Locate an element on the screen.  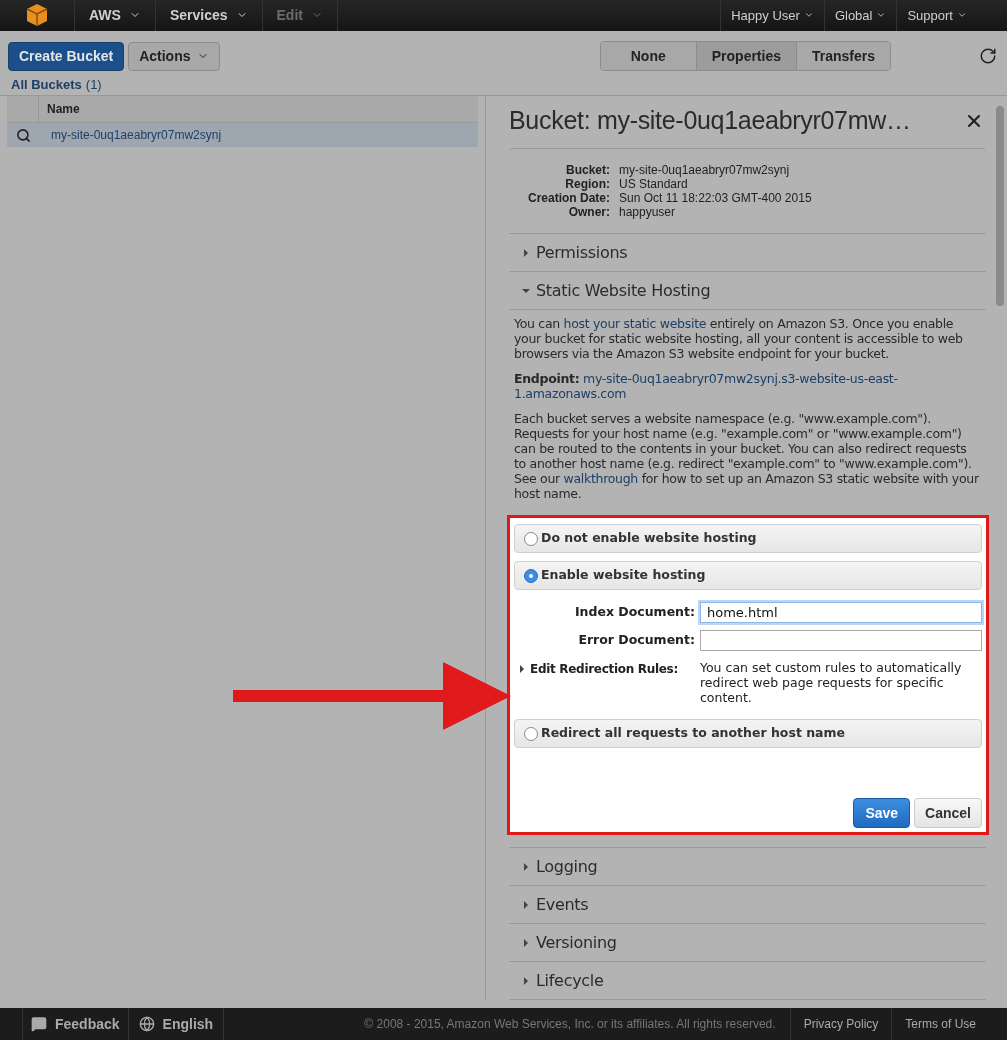
property-value: Sun Oct 11 18:22:03 GMT-400 2015 is located at coordinates (716, 198).